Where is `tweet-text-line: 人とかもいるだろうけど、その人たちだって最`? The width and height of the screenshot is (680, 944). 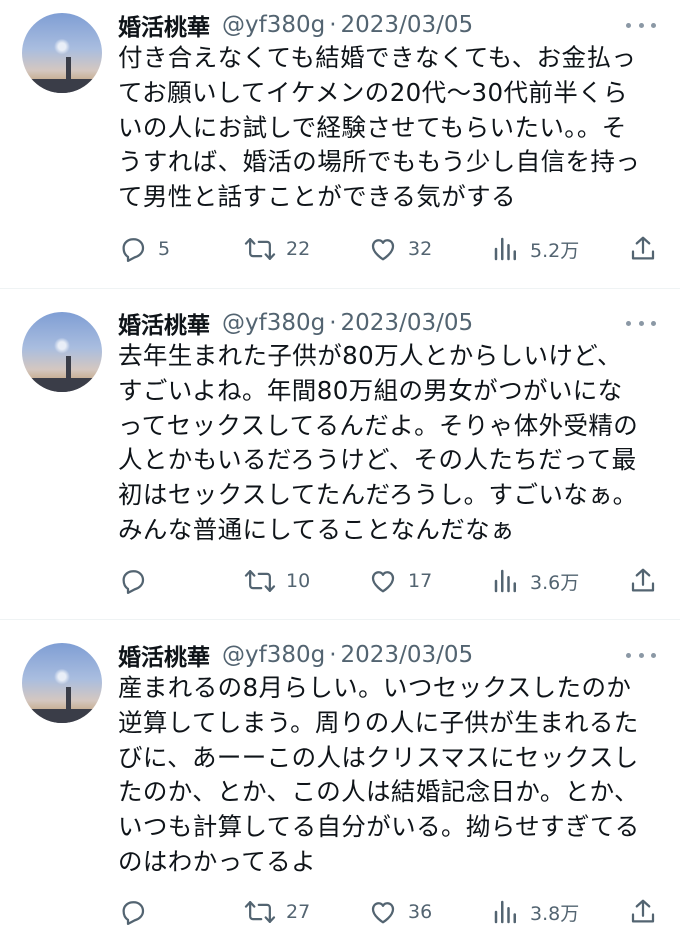
tweet-text-line: 人とかもいるだろうけど、その人たちだって最 is located at coordinates (377, 460).